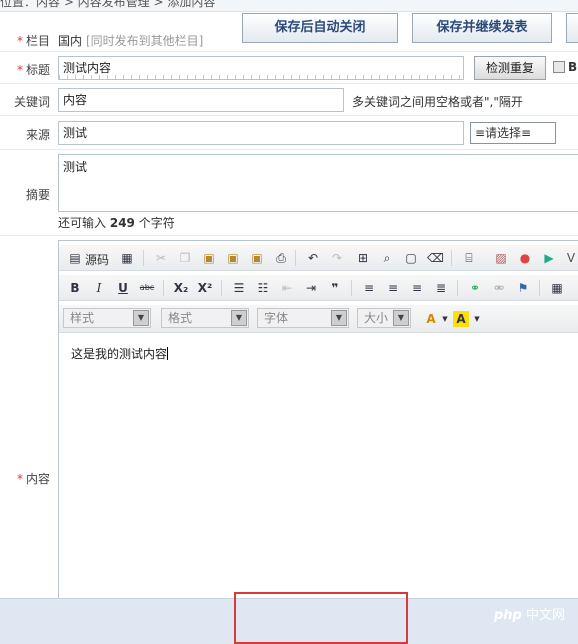 Image resolution: width=578 pixels, height=644 pixels. What do you see at coordinates (417, 288) in the screenshot?
I see `align-right-icon: ≡` at bounding box center [417, 288].